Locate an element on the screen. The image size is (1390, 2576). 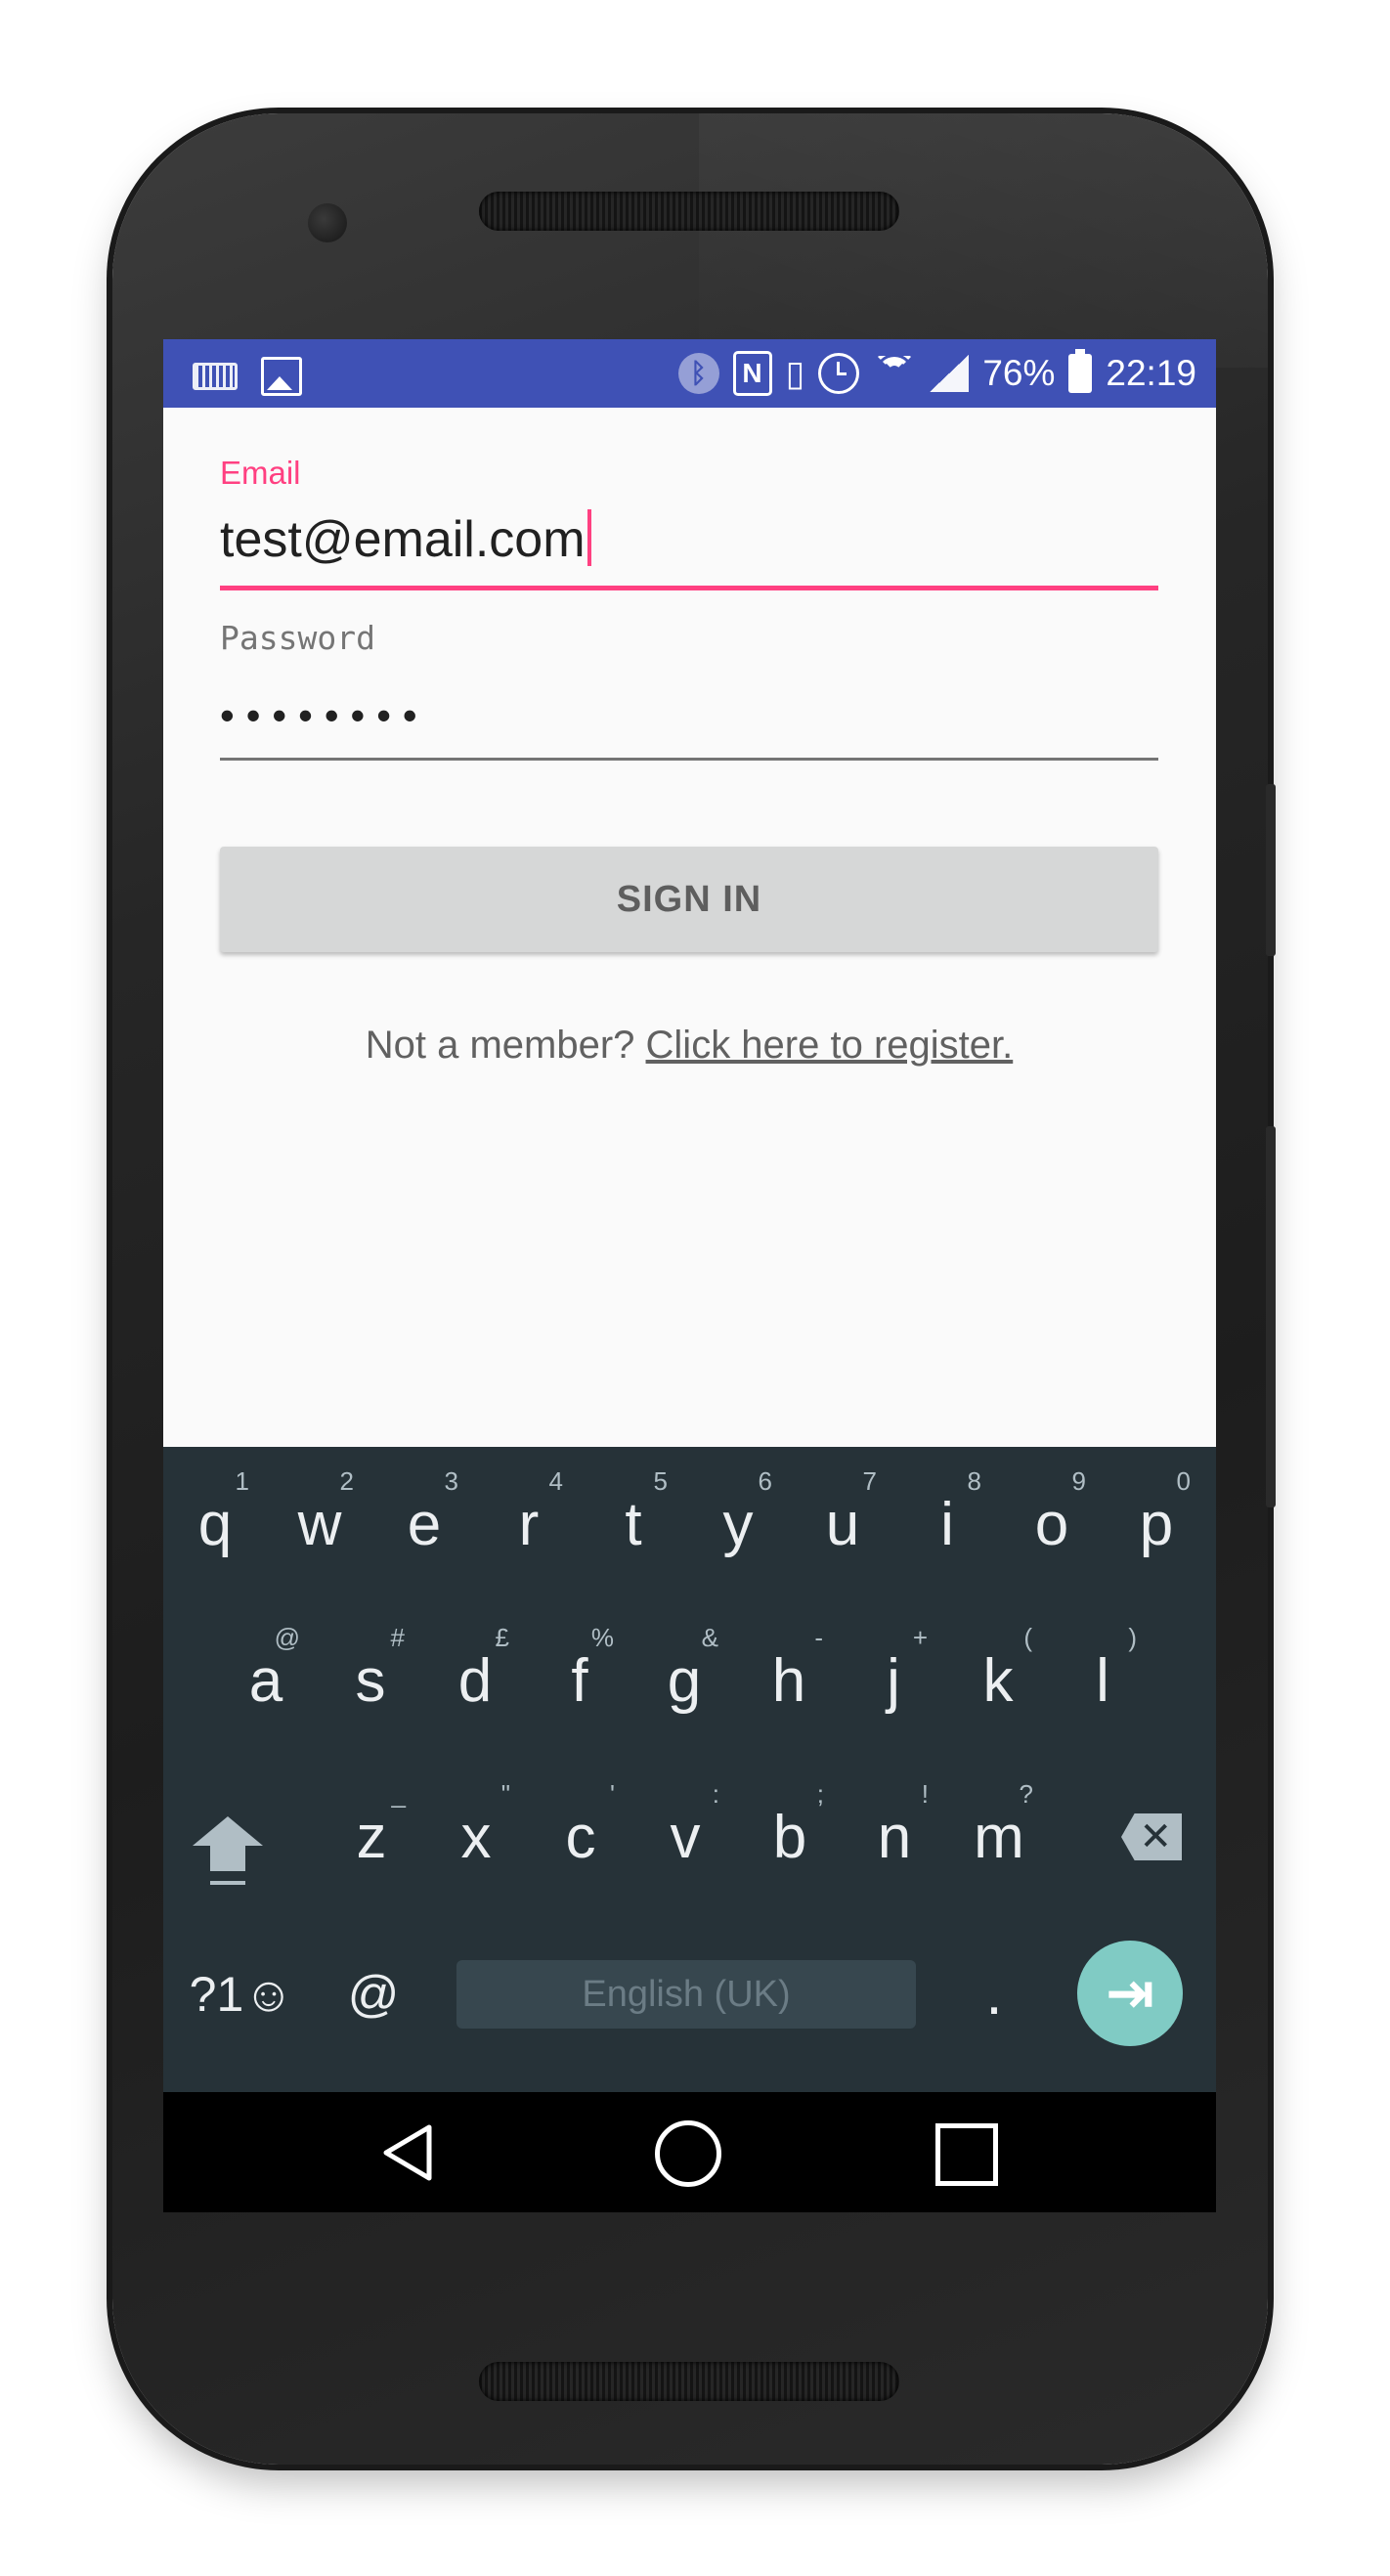
text-cursor is located at coordinates (588, 537).